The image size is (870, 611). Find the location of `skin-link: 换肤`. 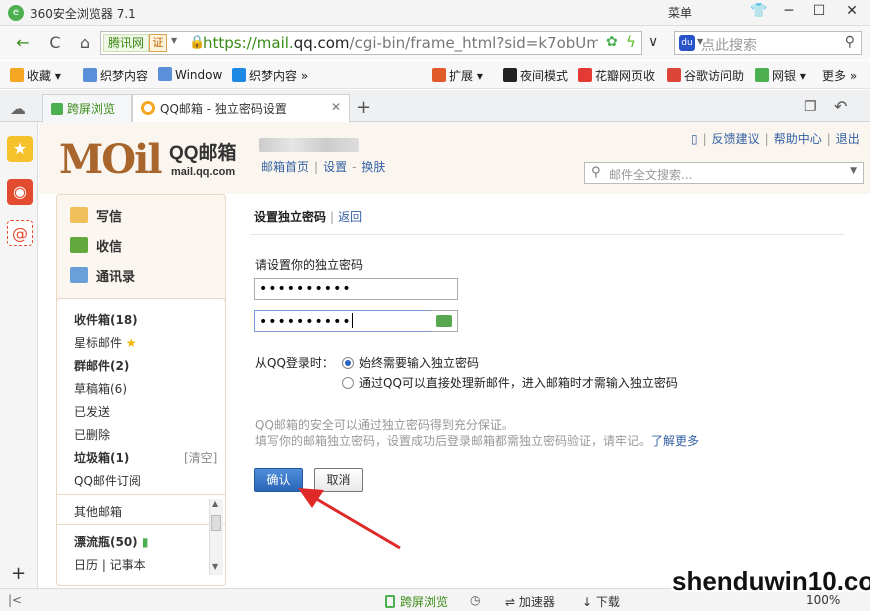

skin-link: 换肤 is located at coordinates (373, 167).